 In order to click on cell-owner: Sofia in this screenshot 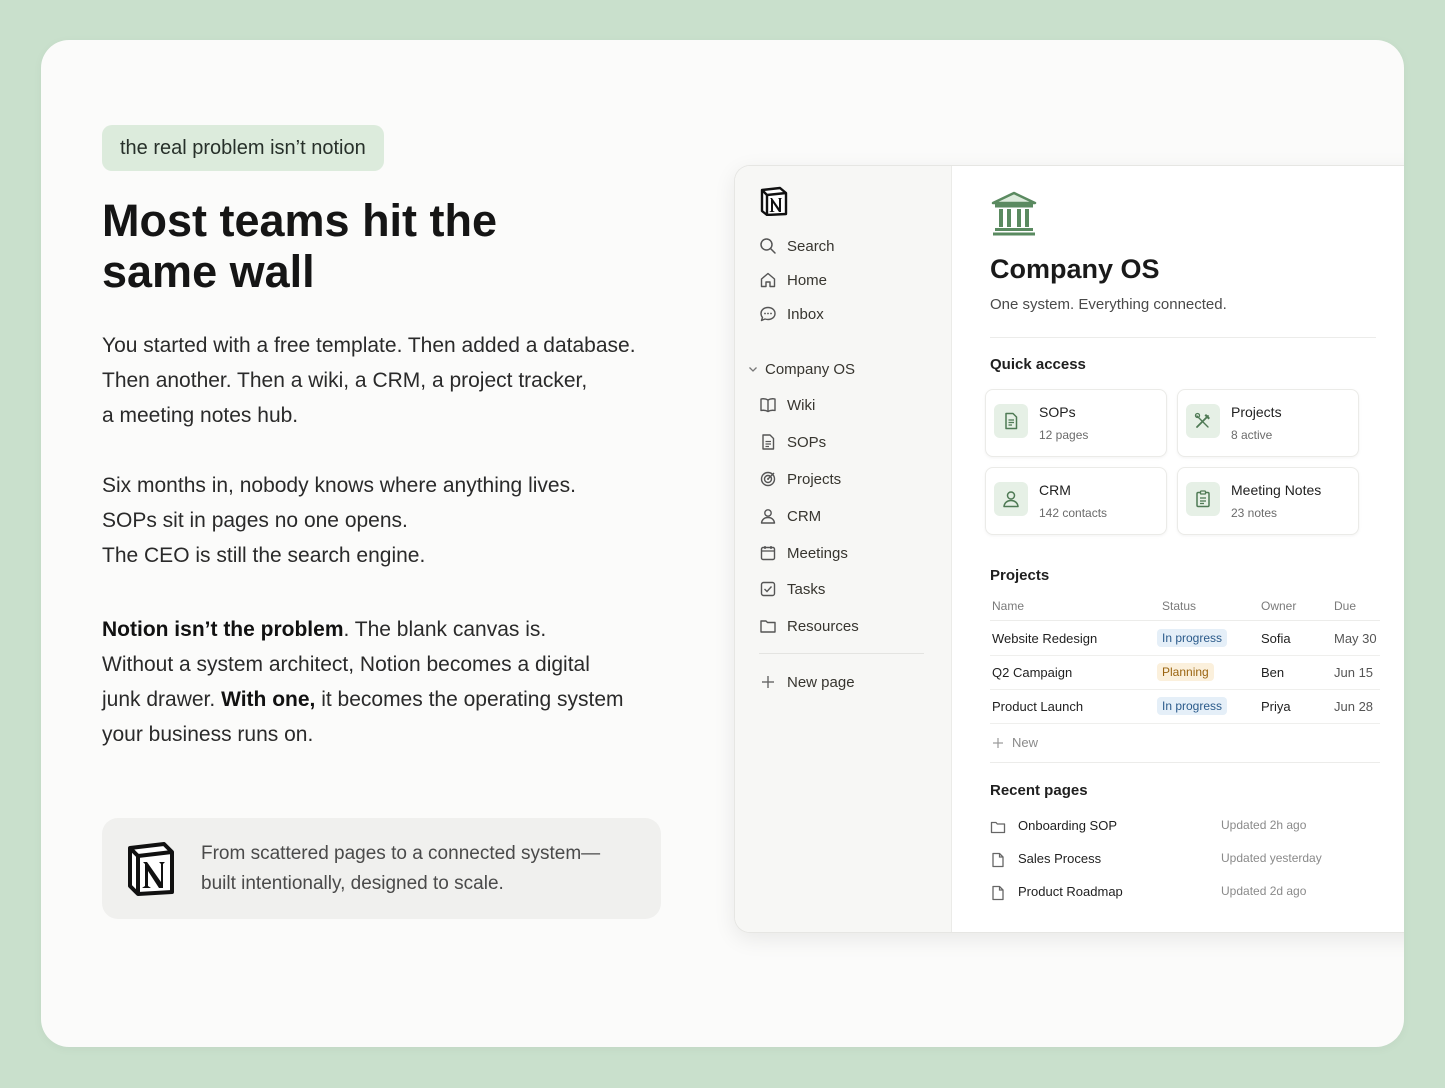, I will do `click(1276, 638)`.